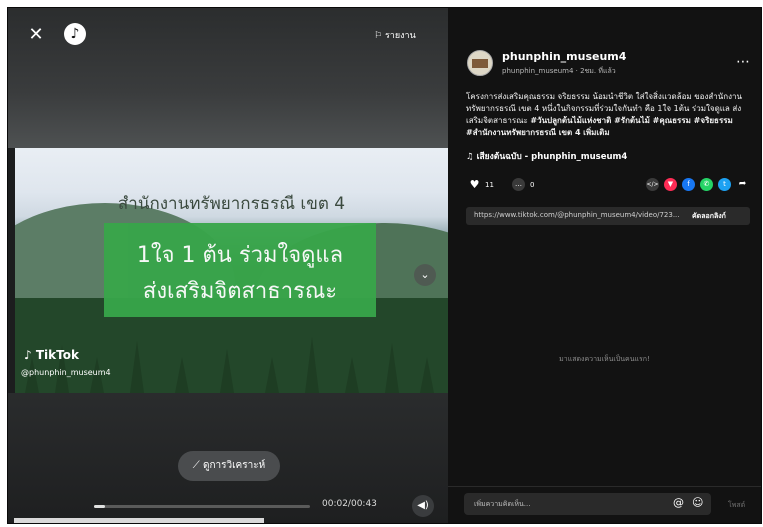 The image size is (763, 527). Describe the element at coordinates (743, 62) in the screenshot. I see `more-options-icon: ⋯` at that location.